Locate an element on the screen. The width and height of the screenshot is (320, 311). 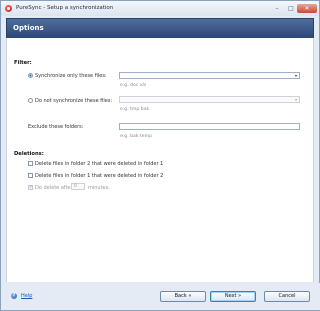
title-bar: PureSync - Setup a synchronization – □ ✕ is located at coordinates (160, 8).